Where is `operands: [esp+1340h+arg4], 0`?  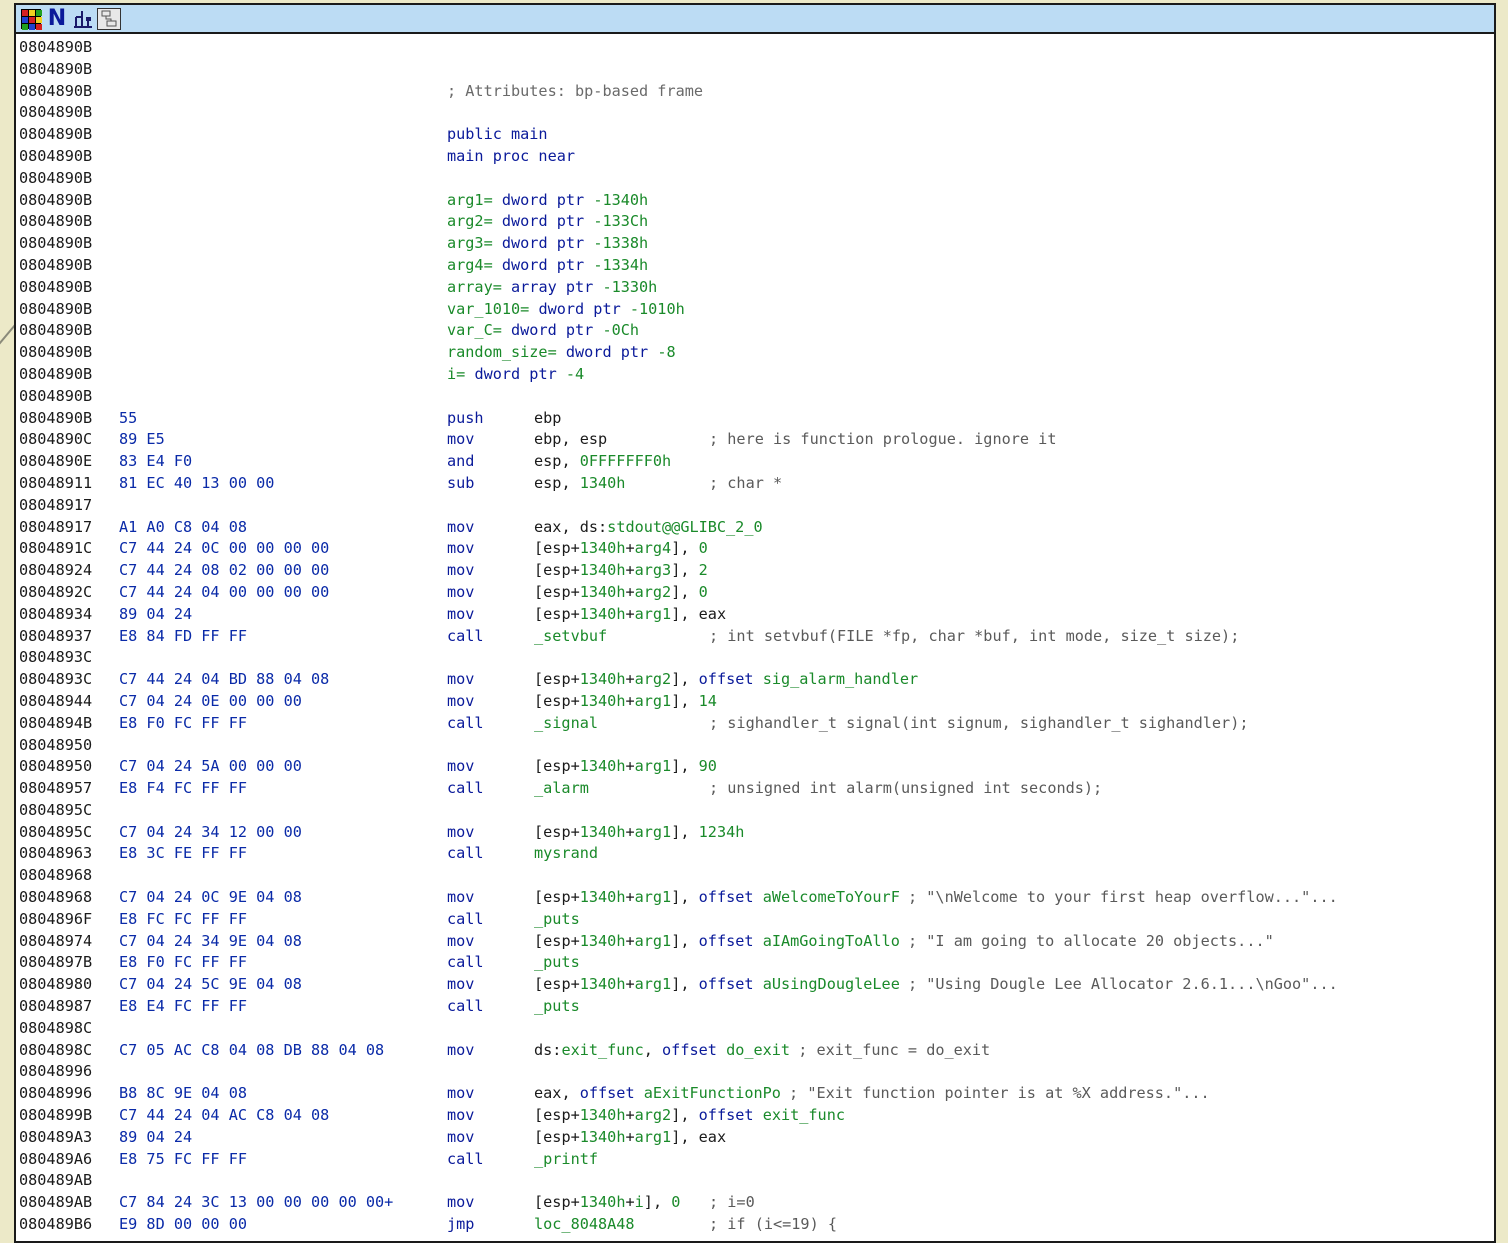 operands: [esp+1340h+arg4], 0 is located at coordinates (621, 549).